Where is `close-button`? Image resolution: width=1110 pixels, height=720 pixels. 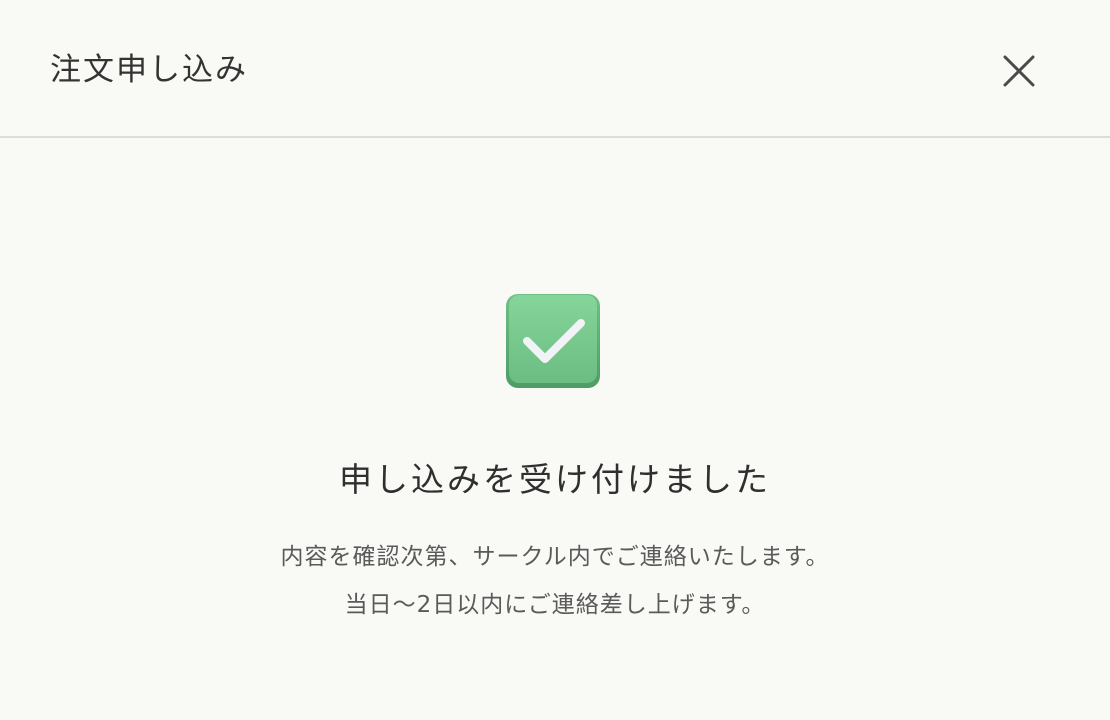
close-button is located at coordinates (1019, 71).